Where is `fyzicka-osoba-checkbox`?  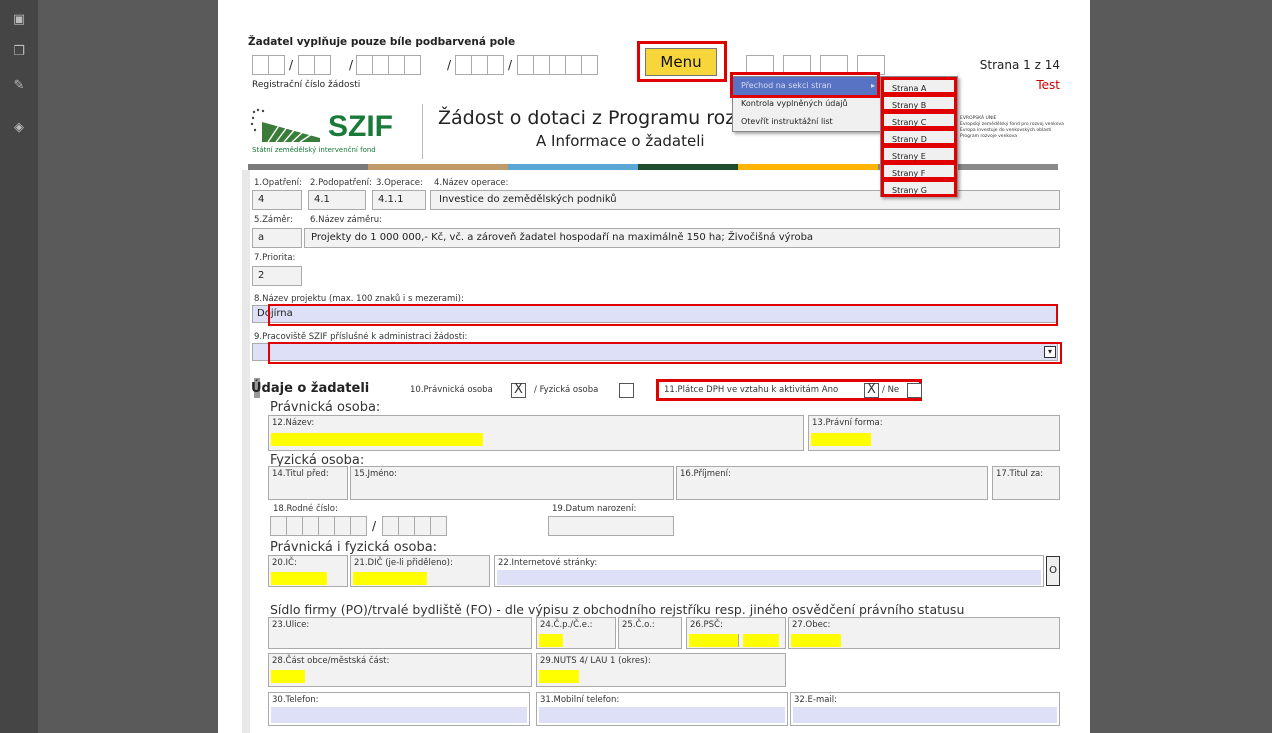 fyzicka-osoba-checkbox is located at coordinates (626, 390).